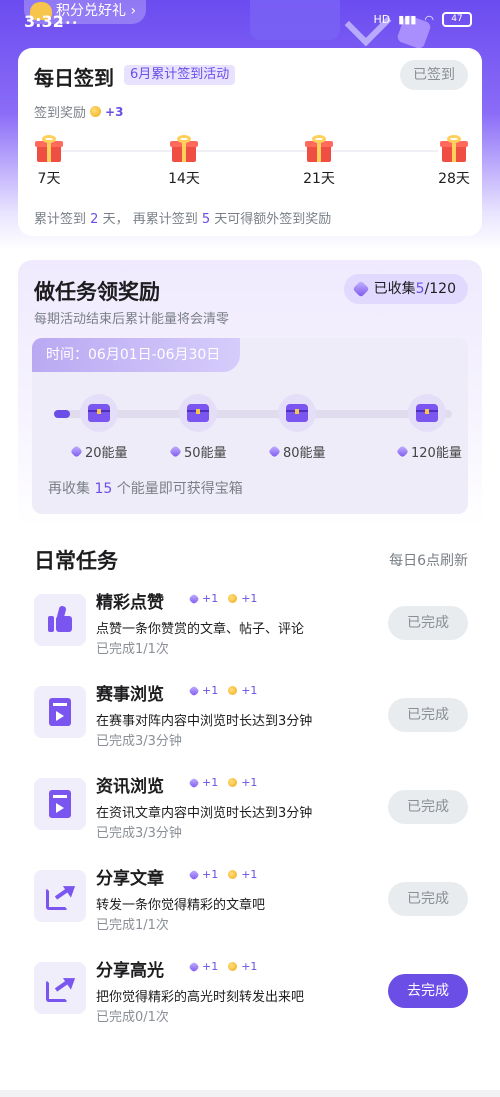 The image size is (500, 1097). What do you see at coordinates (428, 561) in the screenshot?
I see `daily-refresh-note: 每日6点刷新` at bounding box center [428, 561].